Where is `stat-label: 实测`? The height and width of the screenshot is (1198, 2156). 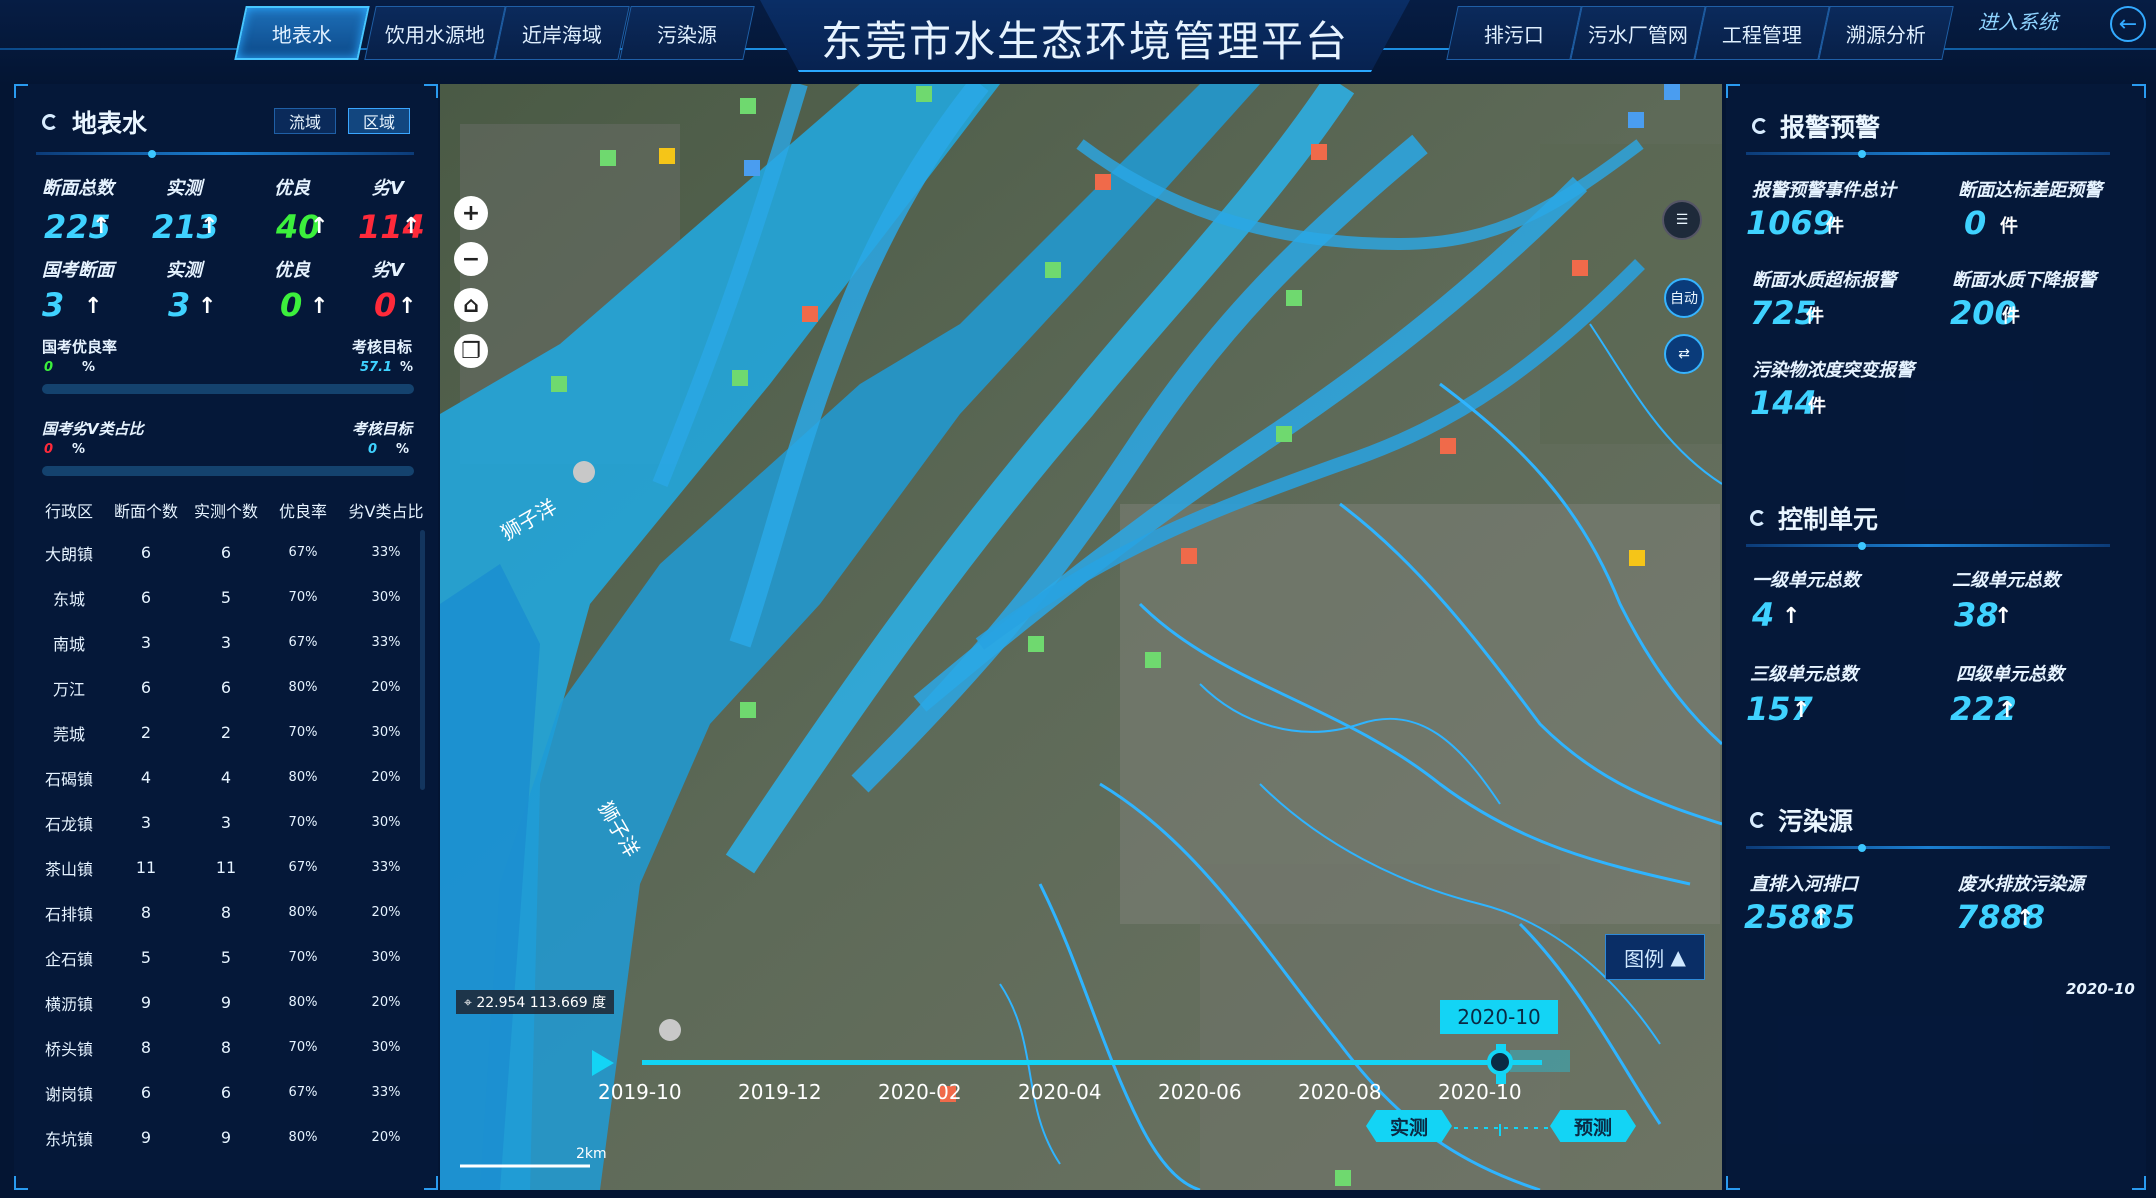
stat-label: 实测 is located at coordinates (184, 270).